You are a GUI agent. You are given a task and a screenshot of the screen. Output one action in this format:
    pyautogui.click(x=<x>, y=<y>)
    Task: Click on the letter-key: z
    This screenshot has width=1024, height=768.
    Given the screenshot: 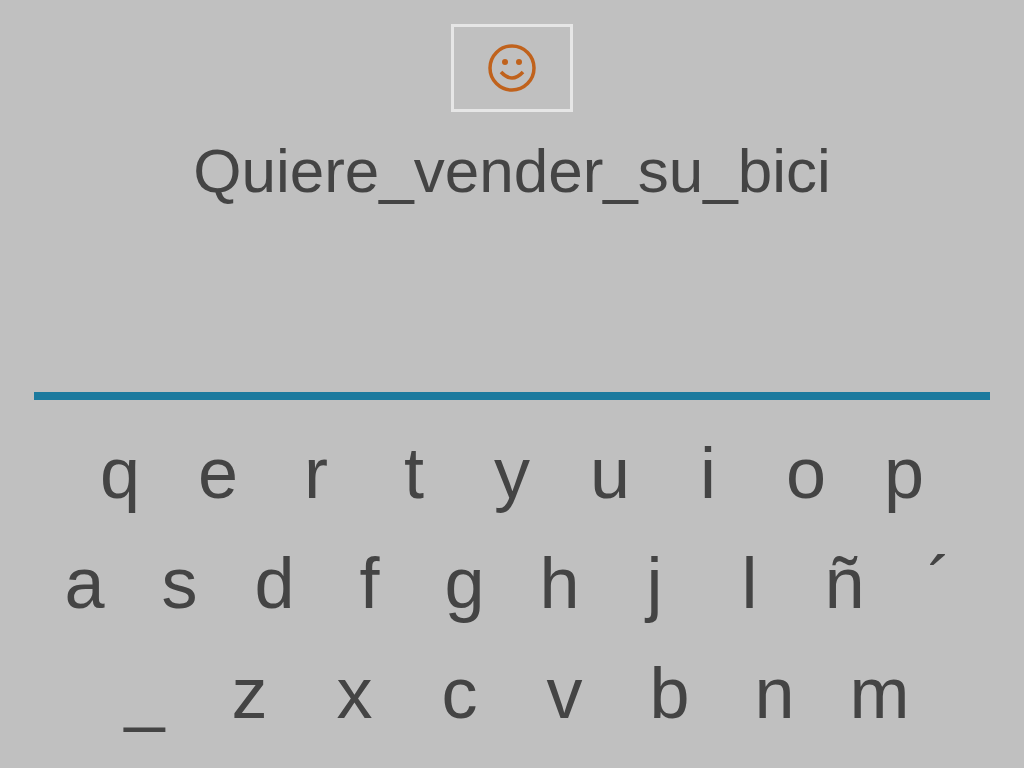 What is the action you would take?
    pyautogui.click(x=249, y=693)
    